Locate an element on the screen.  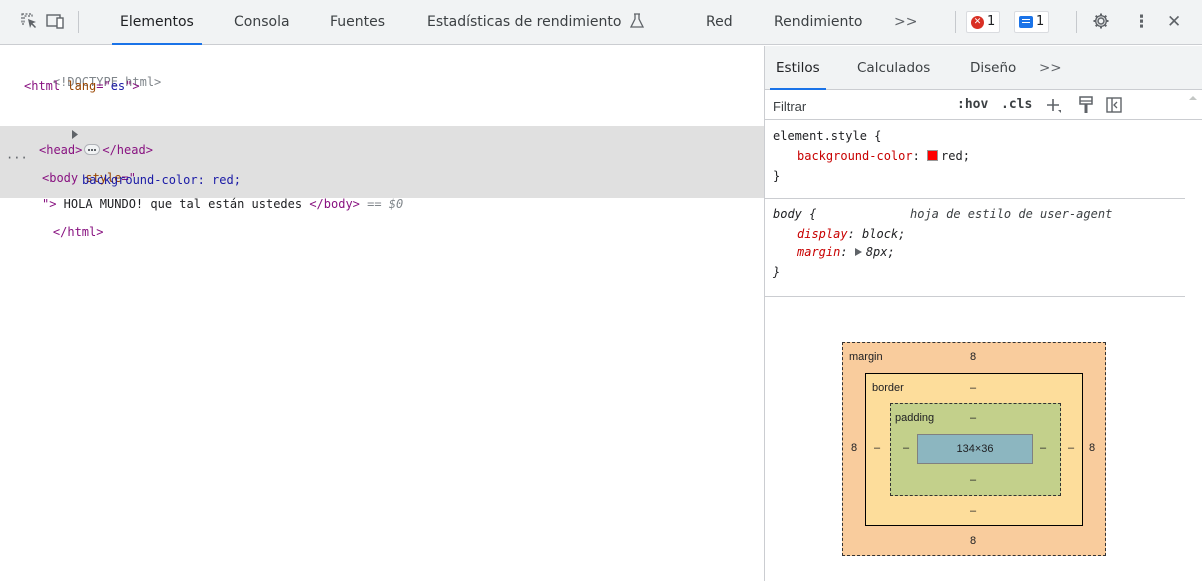
html-open-tag: <html is located at coordinates (42, 86).